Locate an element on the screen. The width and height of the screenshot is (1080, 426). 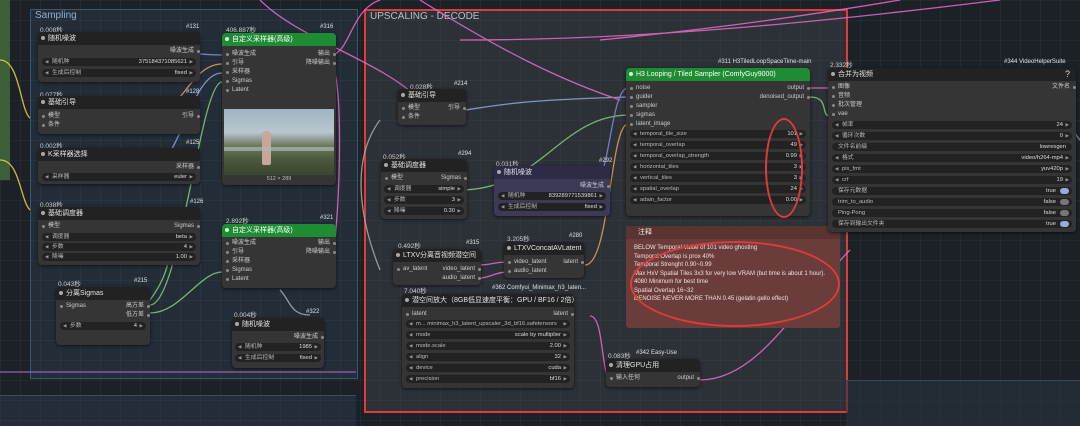
node-316-in-sampler: 采样器 is located at coordinates (238, 72).